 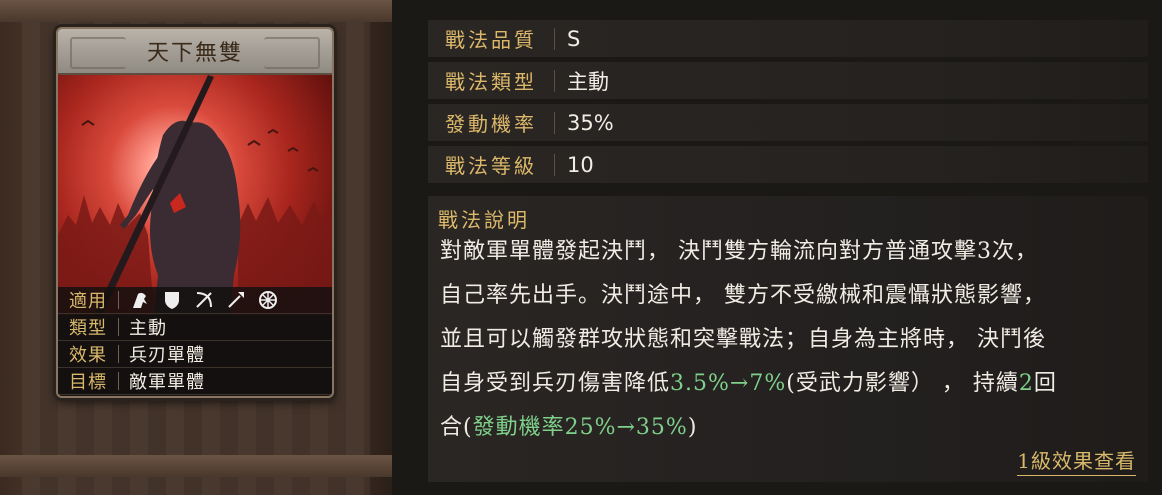 I want to click on level-1-effect-link: 1級效果查看, so click(x=1076, y=460).